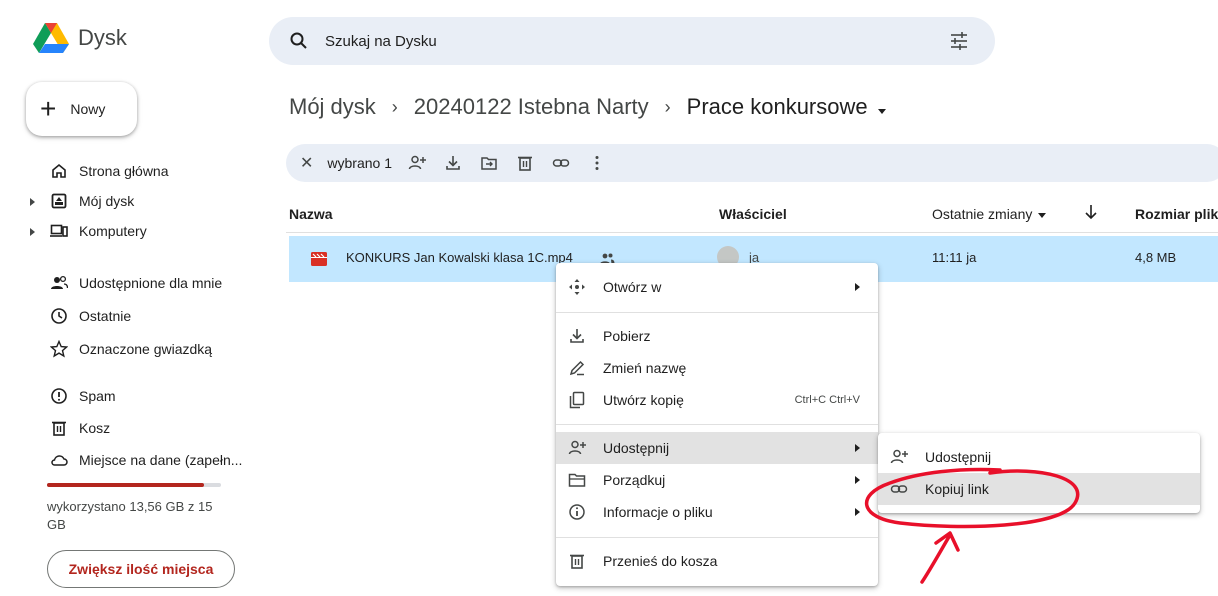 The width and height of the screenshot is (1218, 596). What do you see at coordinates (59, 460) in the screenshot?
I see `cloud-icon` at bounding box center [59, 460].